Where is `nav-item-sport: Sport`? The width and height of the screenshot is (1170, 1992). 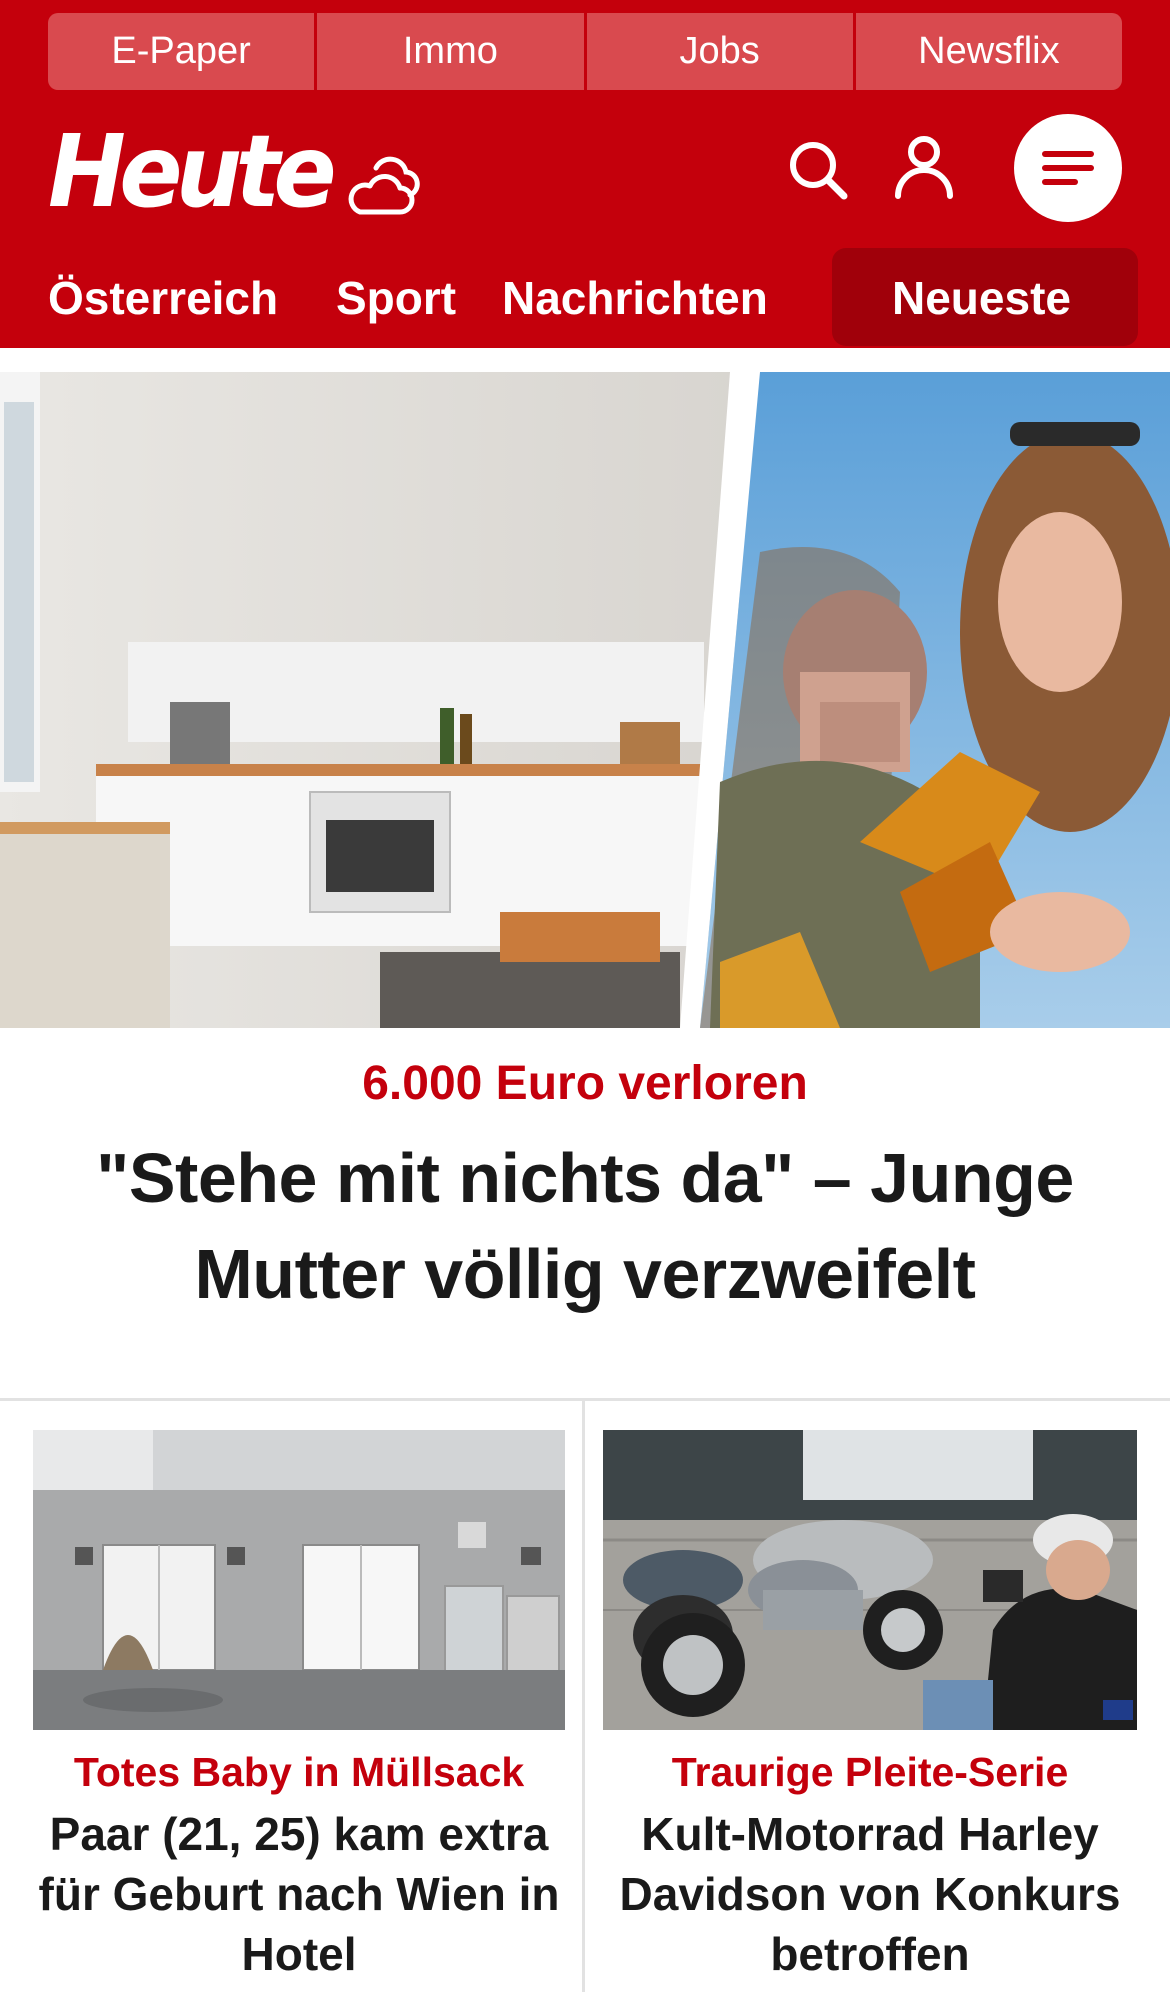
nav-item-sport: Sport is located at coordinates (396, 298).